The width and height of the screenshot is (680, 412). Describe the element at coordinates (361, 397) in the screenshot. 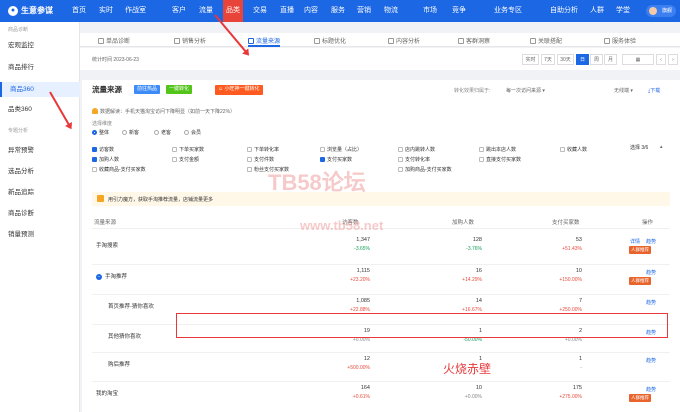

I see `metric-change: +0.61%` at that location.